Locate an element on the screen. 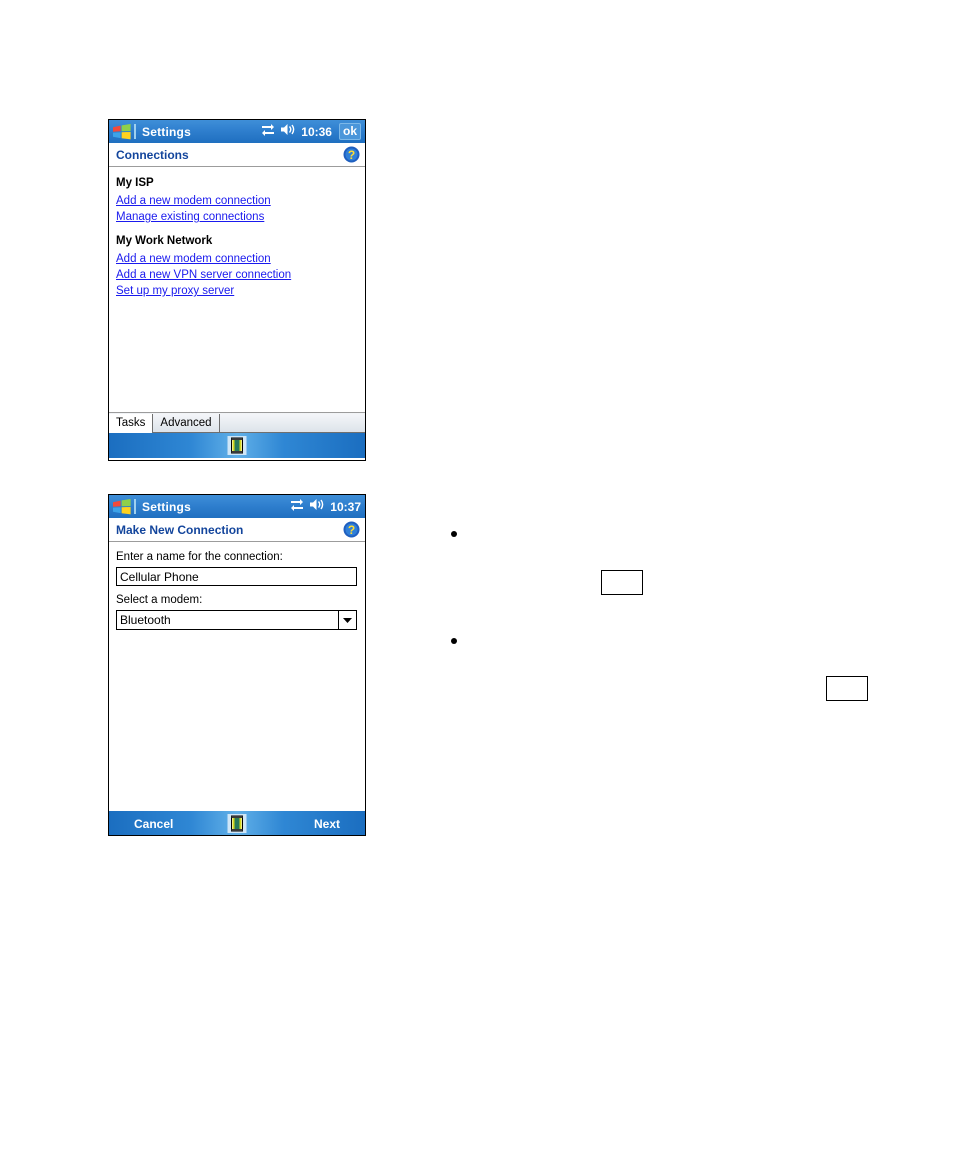  tab-bar-filler is located at coordinates (292, 423).